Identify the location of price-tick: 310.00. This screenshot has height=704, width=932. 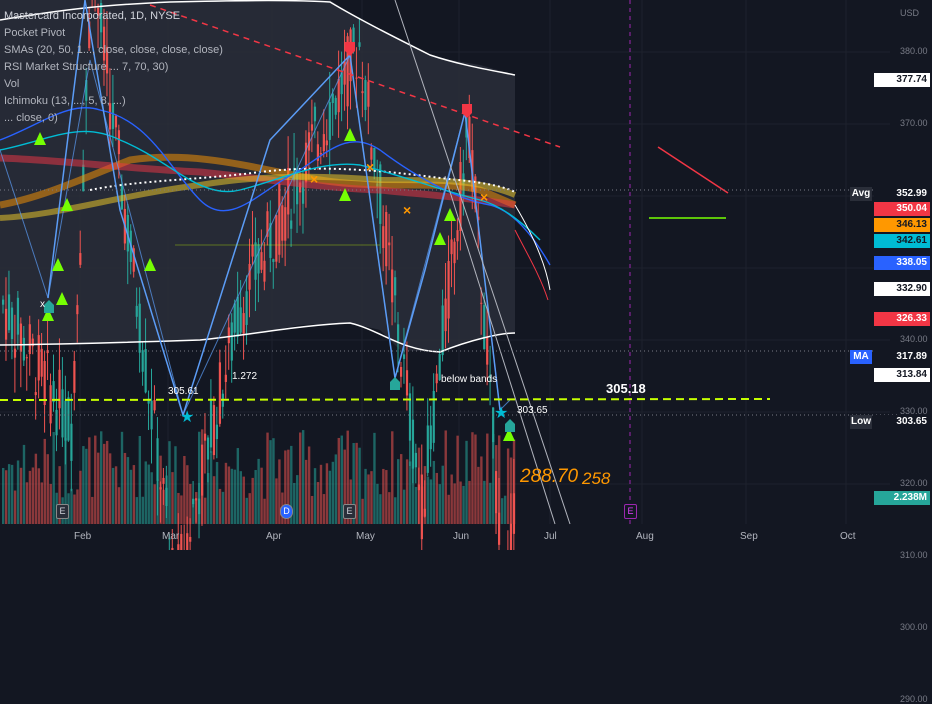
(914, 555).